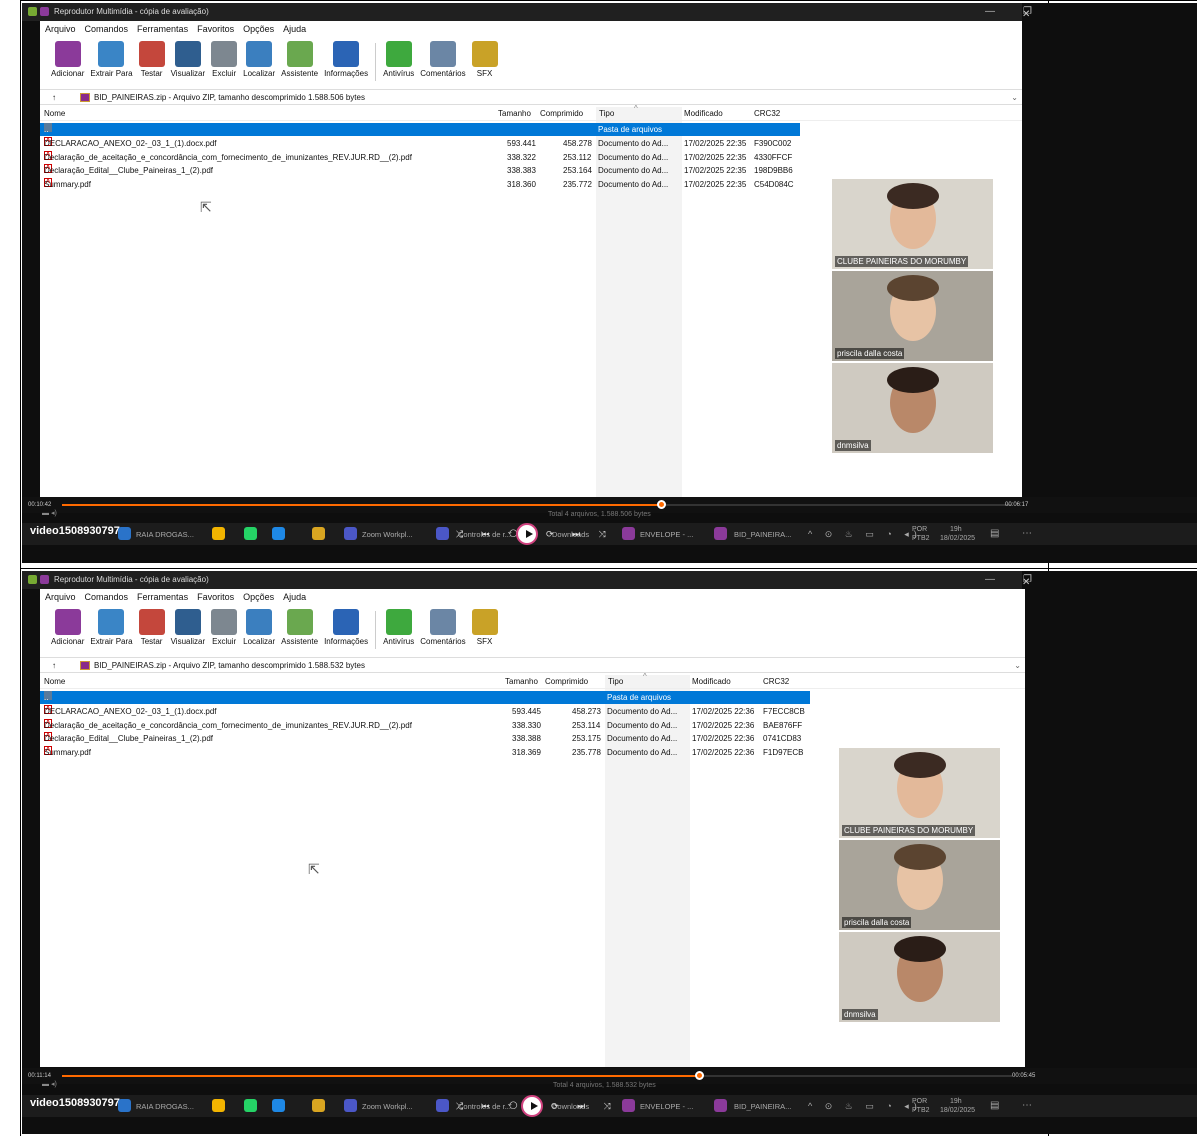 This screenshot has width=1197, height=1136. I want to click on column-header-comprimido: Comprimido, so click(561, 114).